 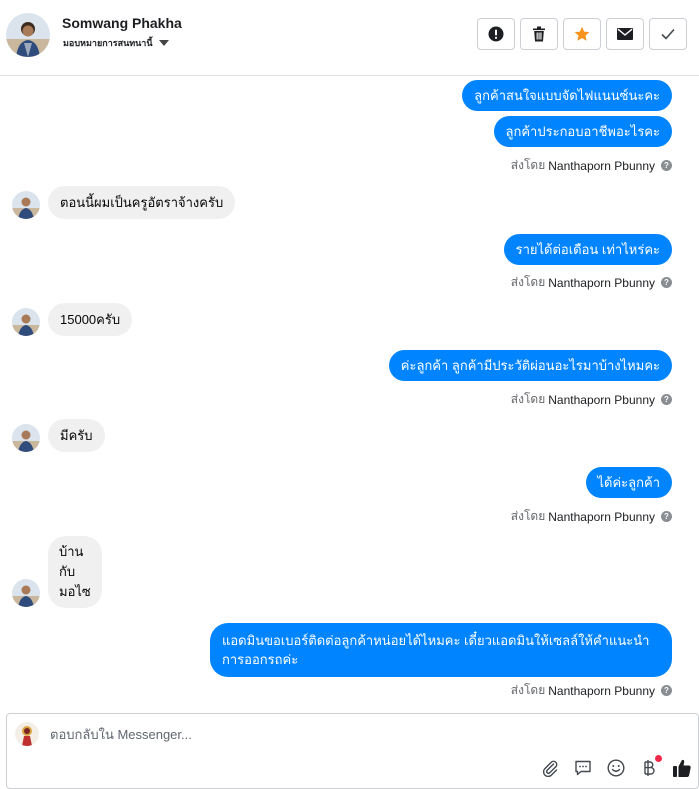 What do you see at coordinates (76, 435) in the screenshot?
I see `message-incoming: มีครับ` at bounding box center [76, 435].